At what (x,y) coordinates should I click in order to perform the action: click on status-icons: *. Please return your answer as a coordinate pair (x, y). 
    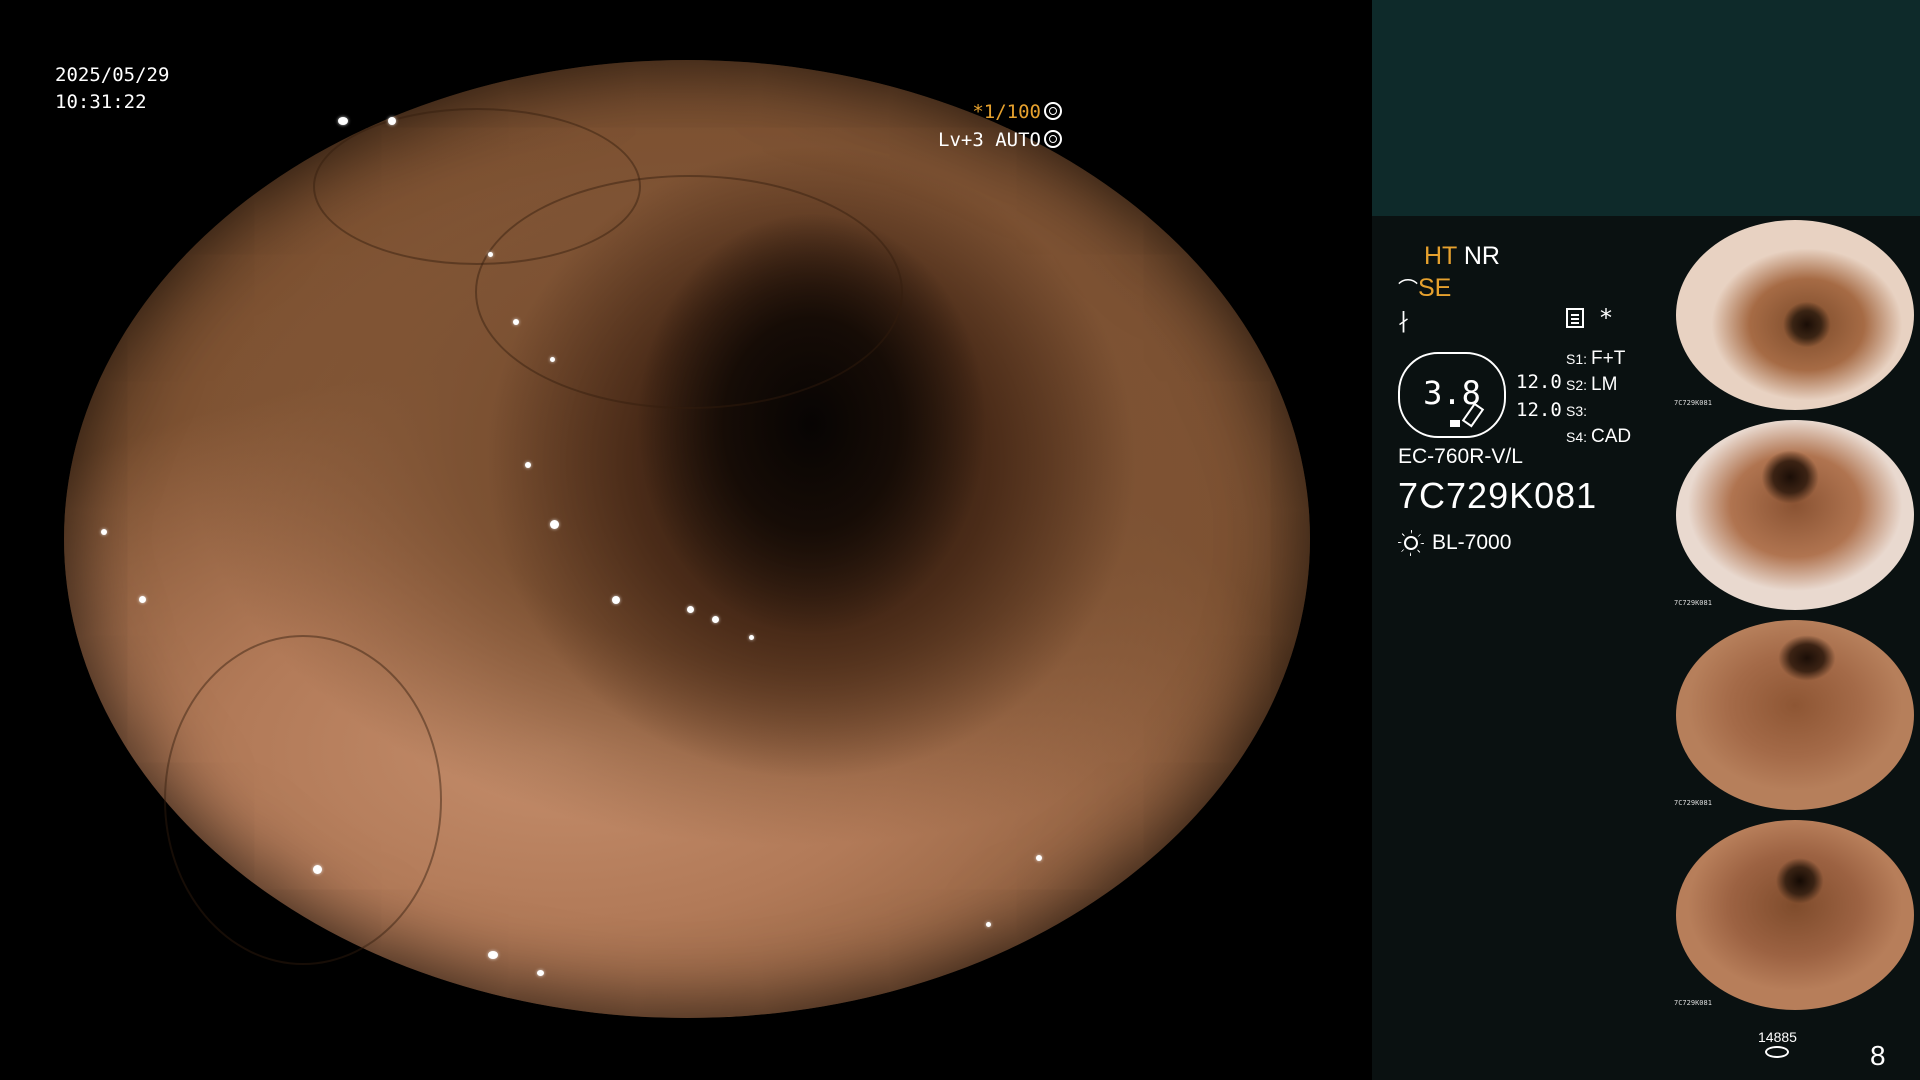
    Looking at the image, I should click on (1589, 318).